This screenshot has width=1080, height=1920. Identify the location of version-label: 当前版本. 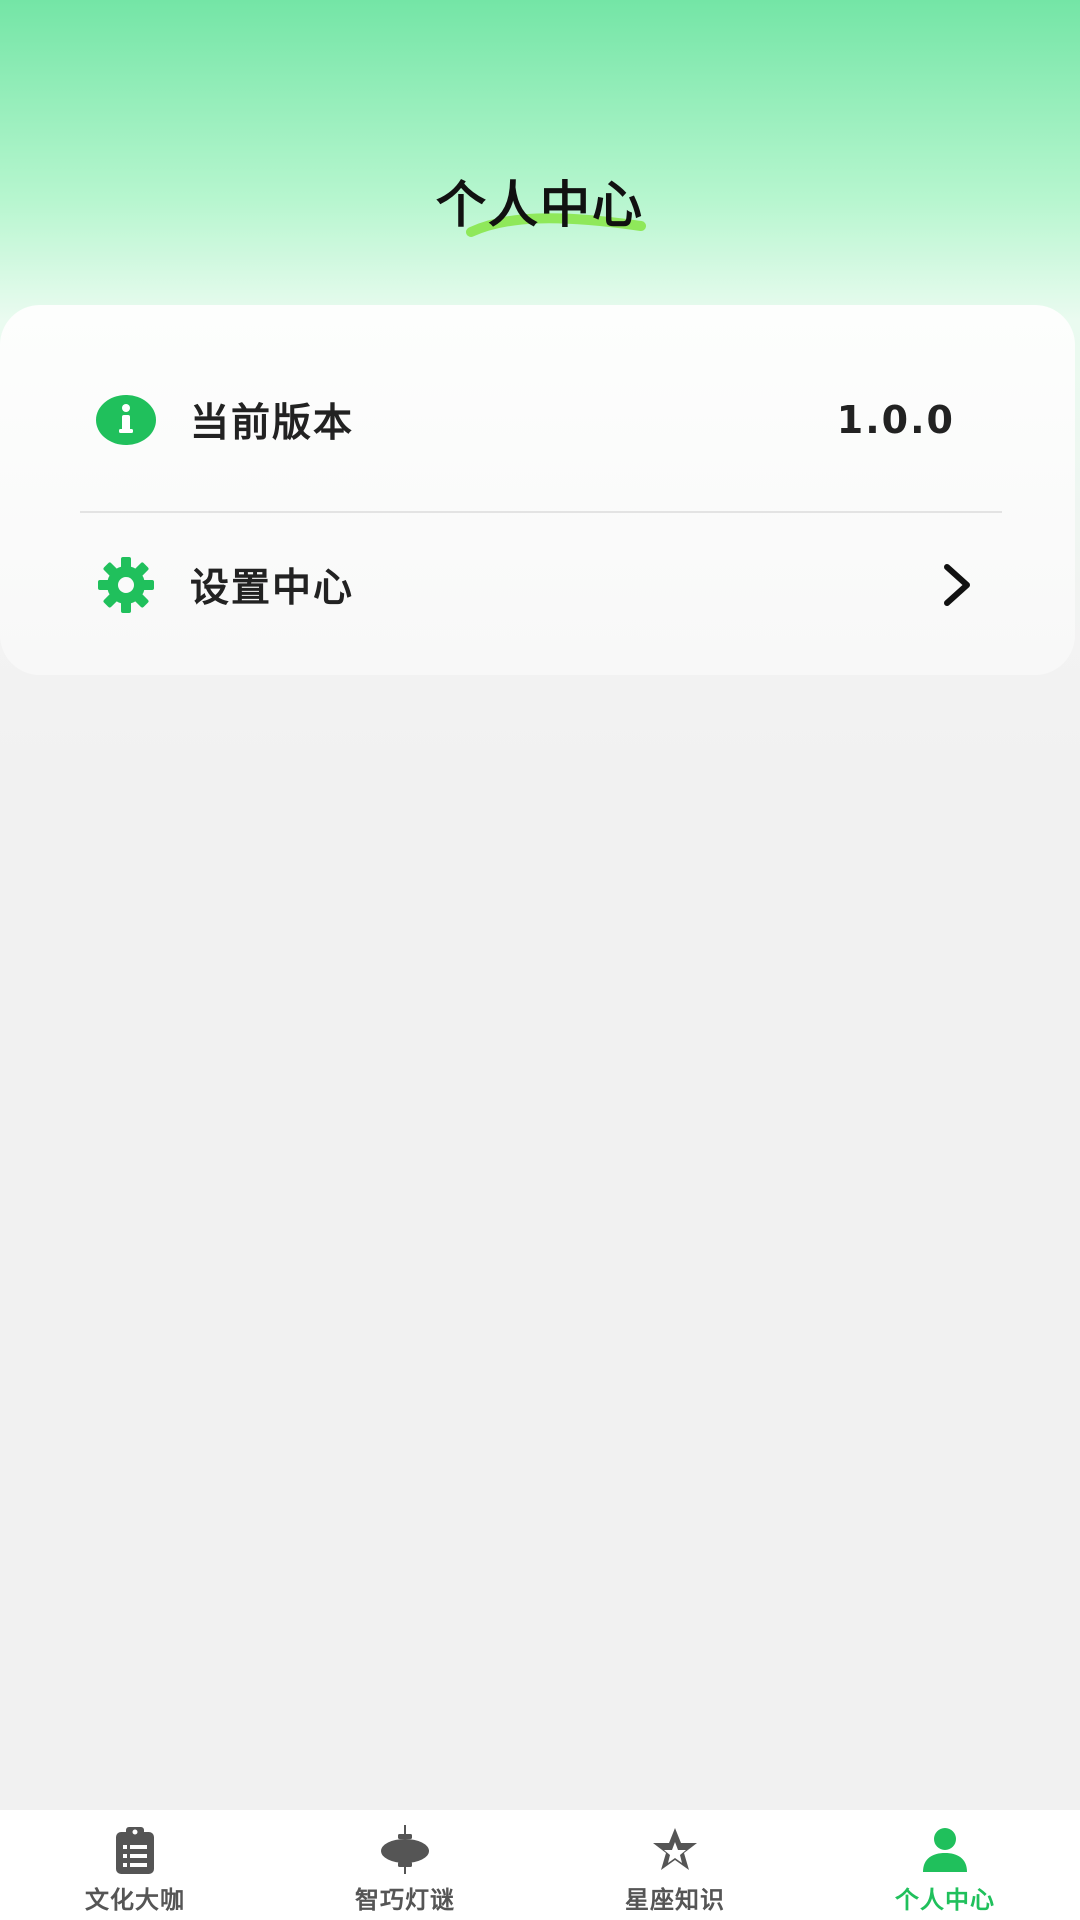
(272, 423).